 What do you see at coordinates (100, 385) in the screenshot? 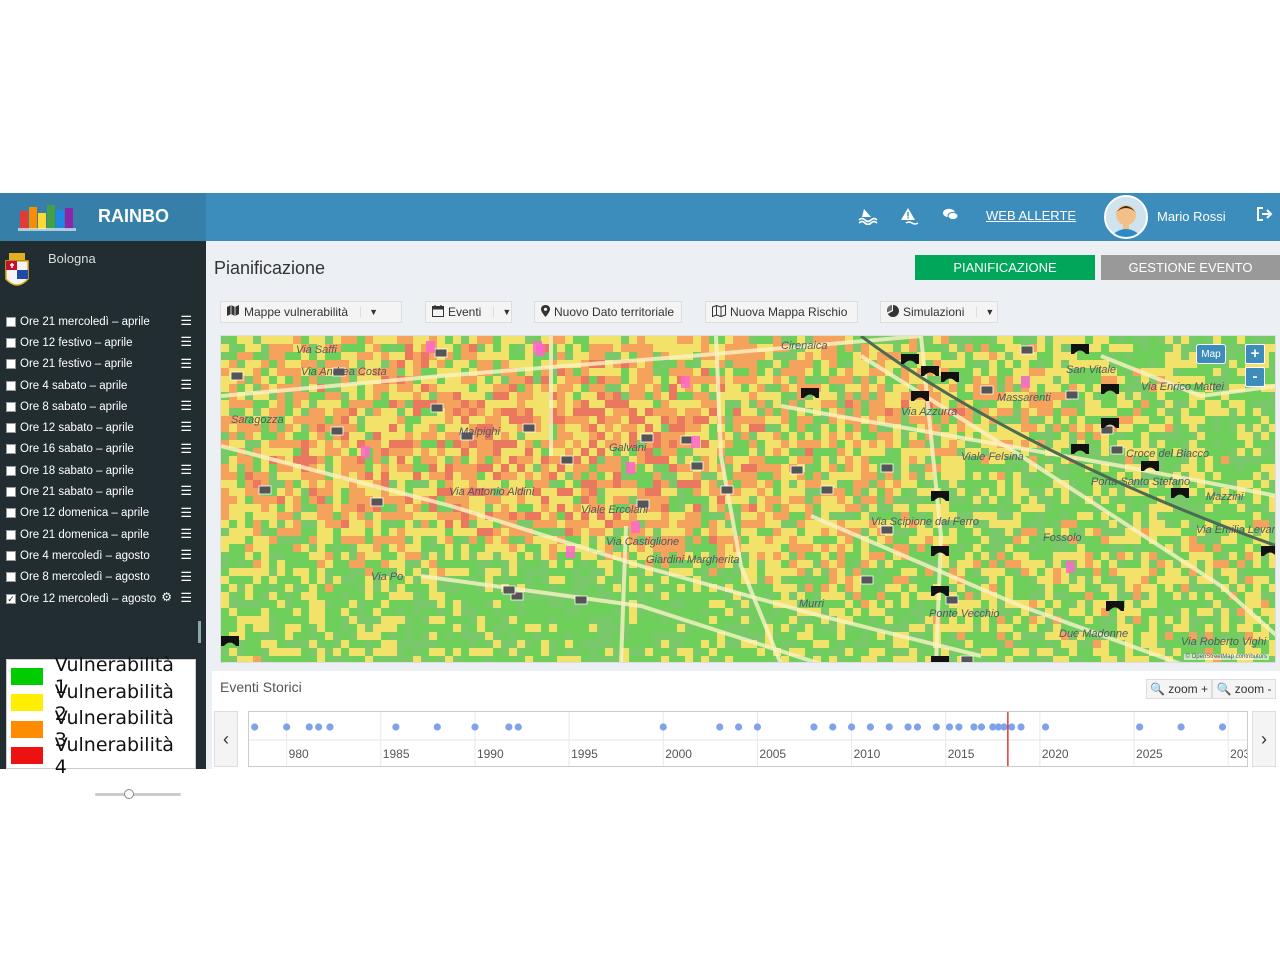
I see `layer-item: Ore 4 sabato – aprile ☰` at bounding box center [100, 385].